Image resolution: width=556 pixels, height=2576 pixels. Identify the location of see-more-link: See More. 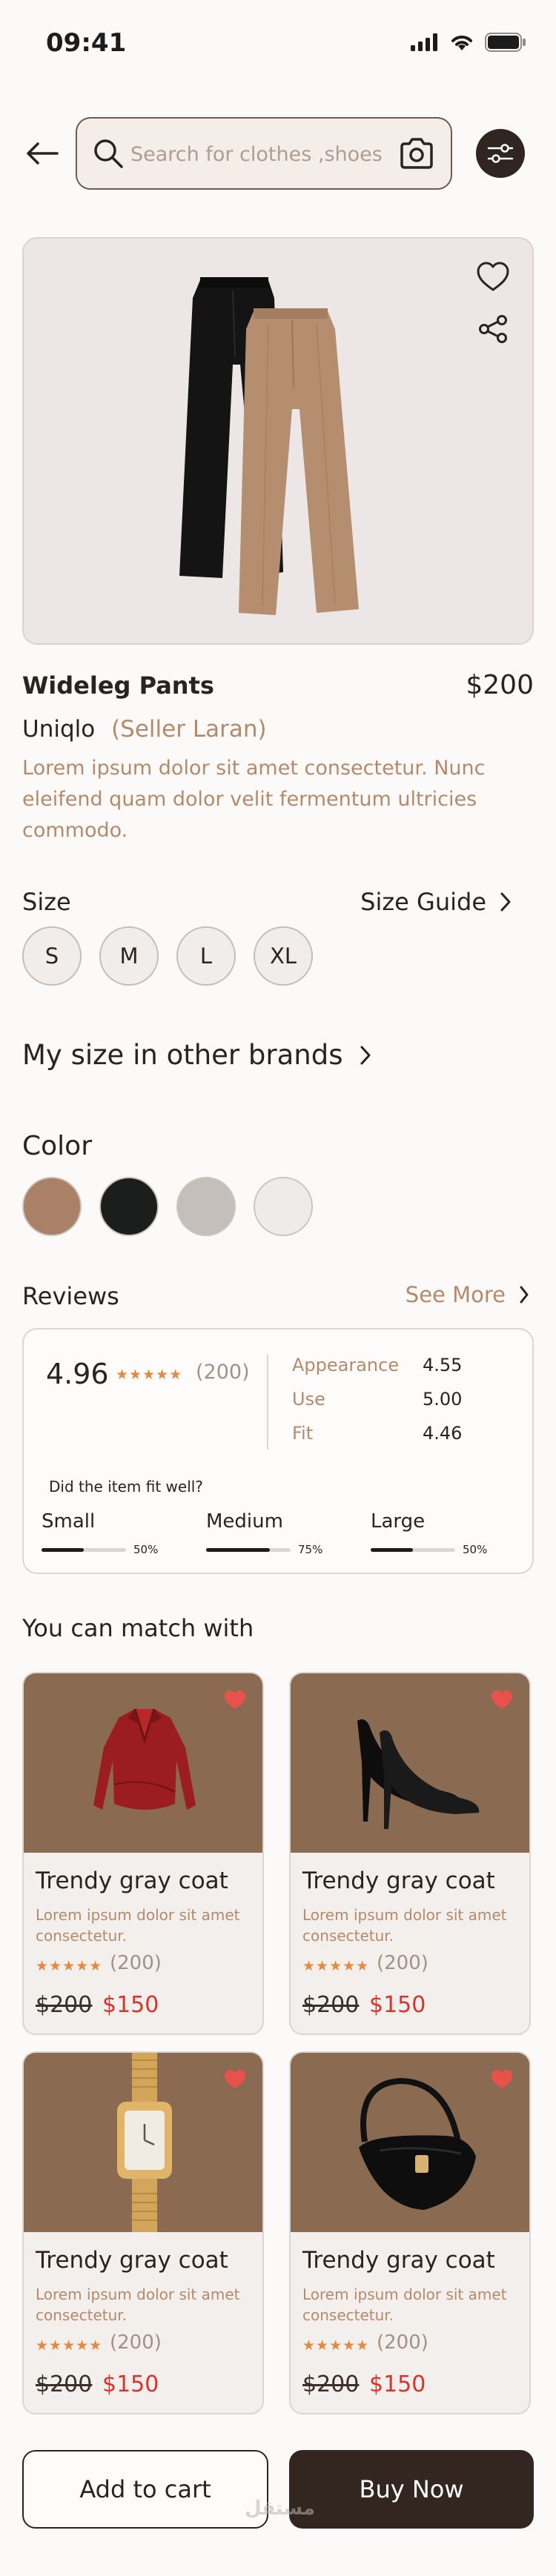
(467, 1294).